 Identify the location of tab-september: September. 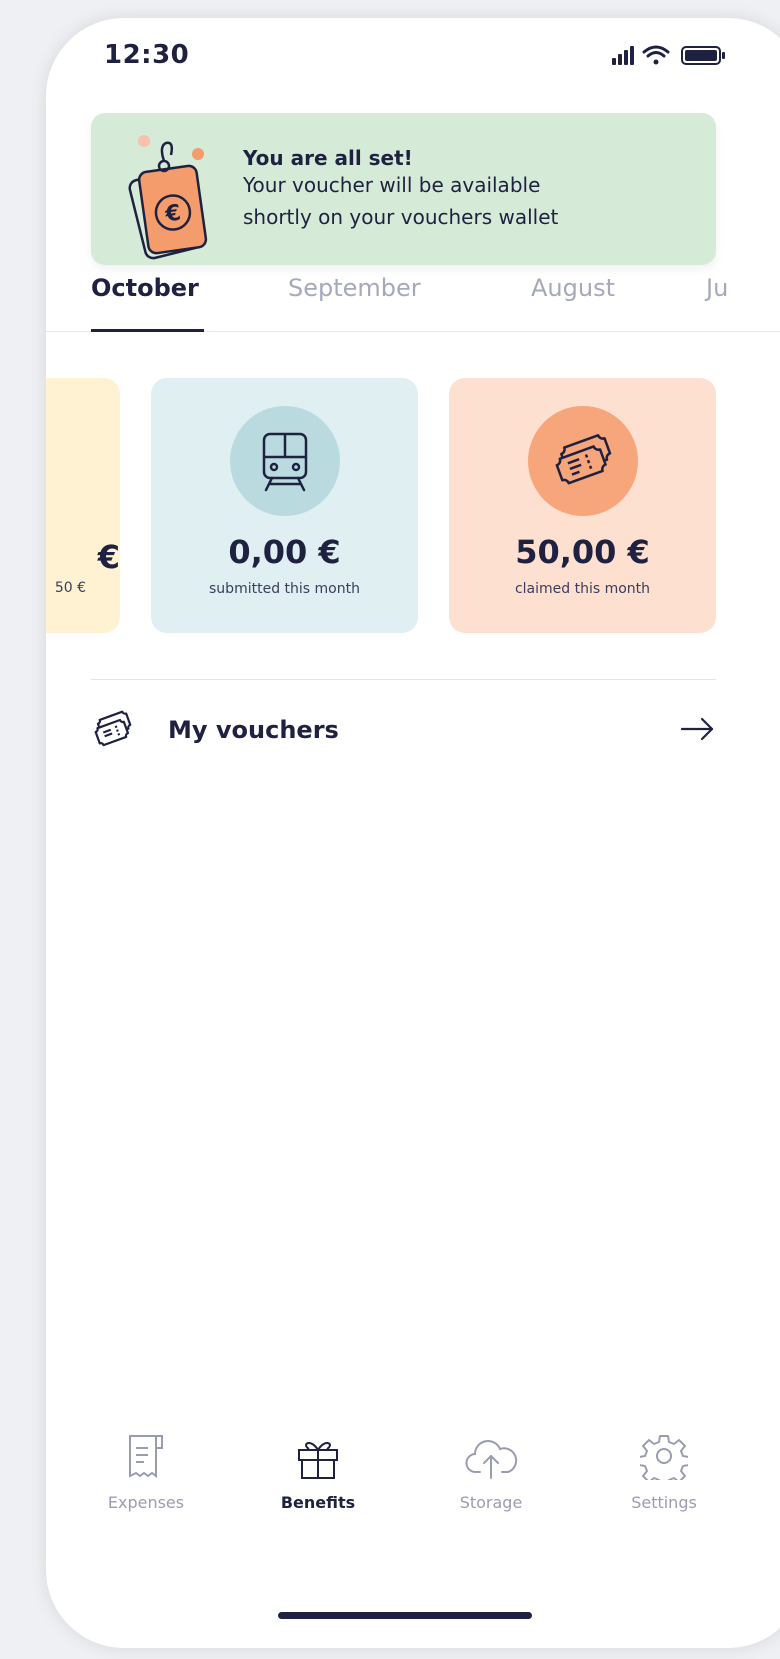
(354, 288).